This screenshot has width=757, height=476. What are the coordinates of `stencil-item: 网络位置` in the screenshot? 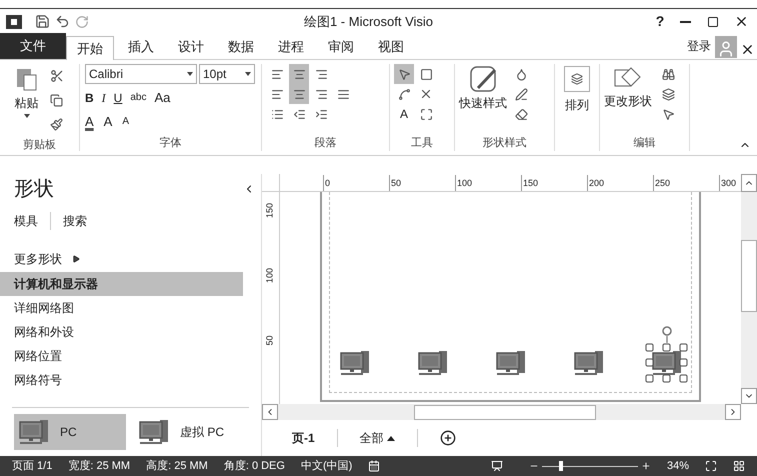 It's located at (121, 356).